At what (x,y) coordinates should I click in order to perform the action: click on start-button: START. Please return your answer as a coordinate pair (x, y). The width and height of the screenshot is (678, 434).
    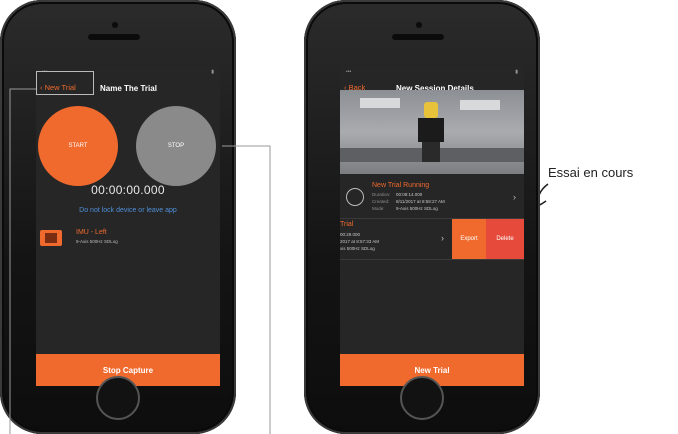
    Looking at the image, I should click on (78, 146).